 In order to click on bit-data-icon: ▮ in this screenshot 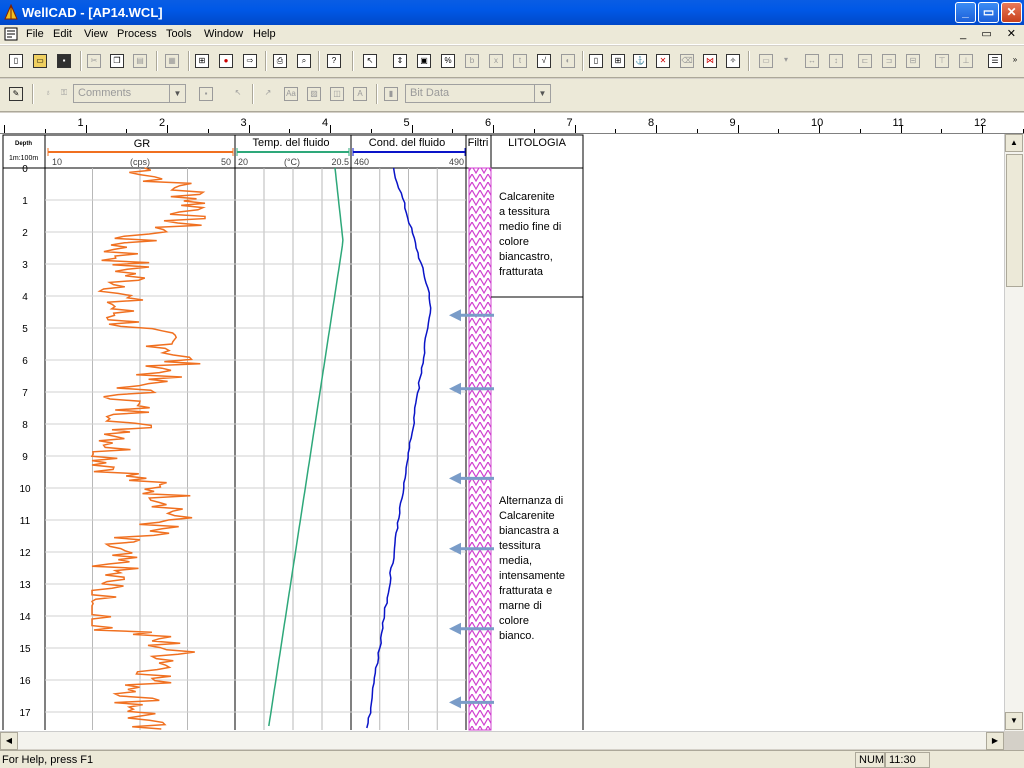, I will do `click(391, 94)`.